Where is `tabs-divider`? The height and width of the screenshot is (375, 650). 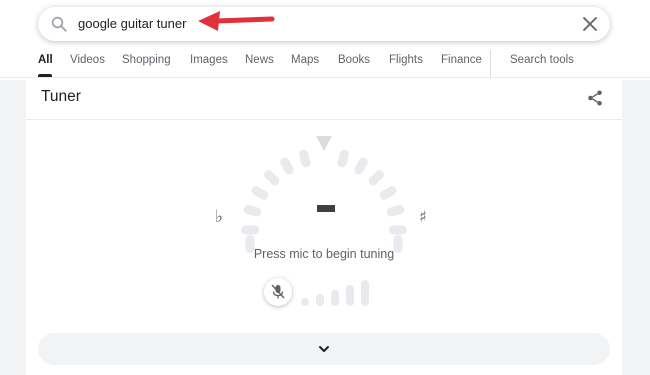
tabs-divider is located at coordinates (490, 64).